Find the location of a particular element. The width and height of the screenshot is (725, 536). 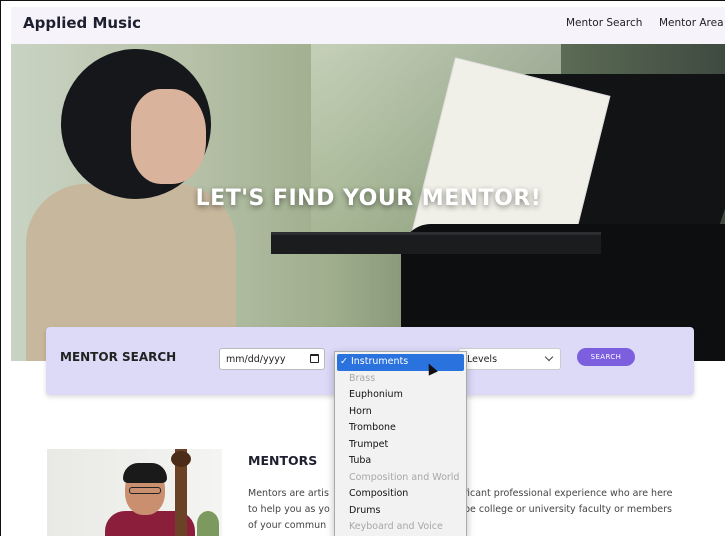

date-input-value: mm/dd/yyyy is located at coordinates (256, 359).